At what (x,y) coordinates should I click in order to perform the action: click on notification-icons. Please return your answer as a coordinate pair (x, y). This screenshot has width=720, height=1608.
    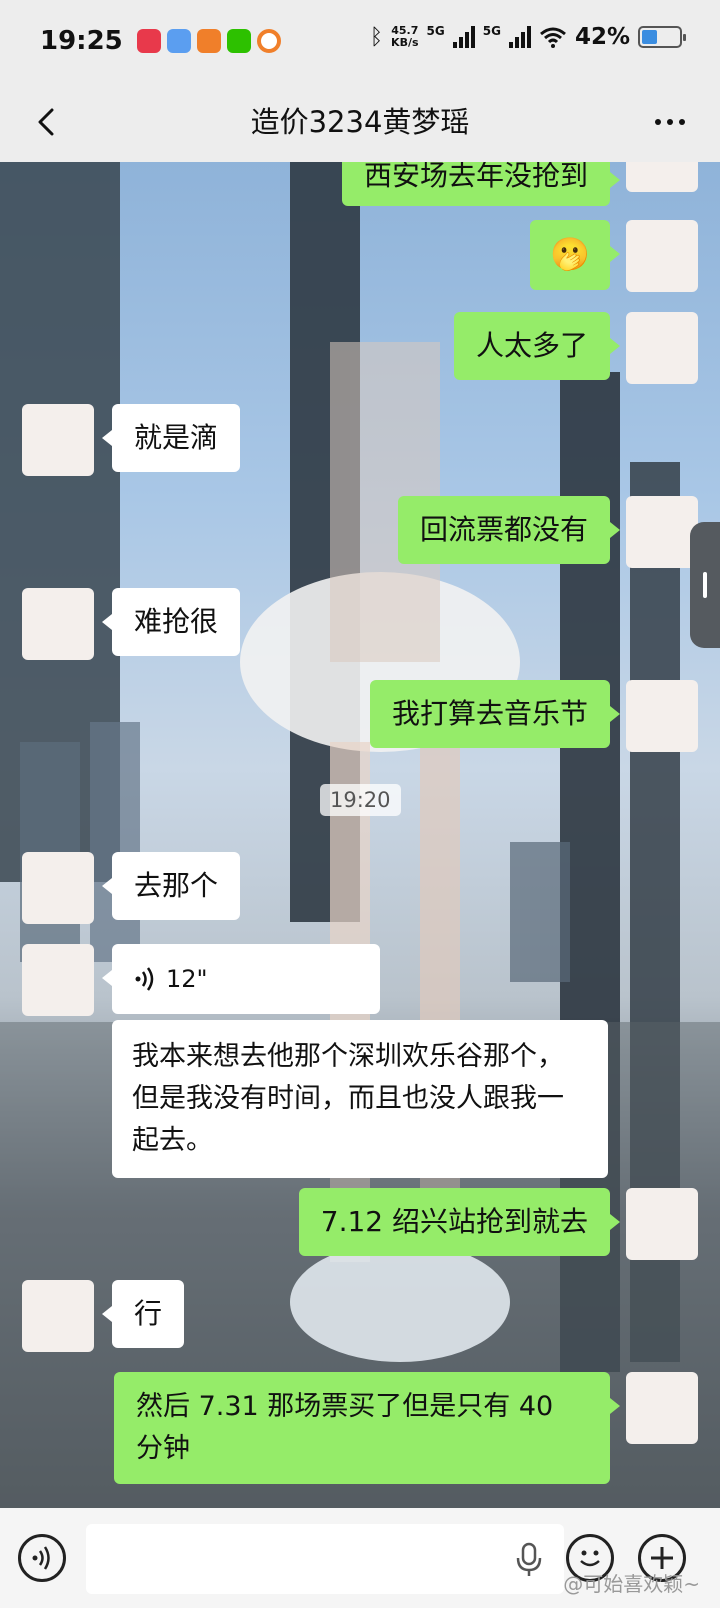
    Looking at the image, I should click on (208, 41).